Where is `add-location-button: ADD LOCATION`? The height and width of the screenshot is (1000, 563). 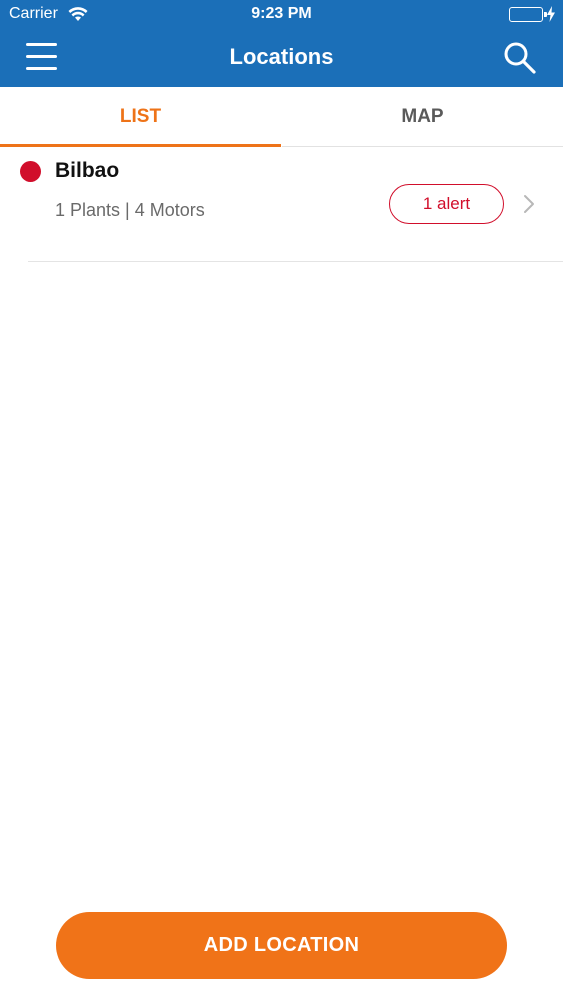 add-location-button: ADD LOCATION is located at coordinates (281, 945).